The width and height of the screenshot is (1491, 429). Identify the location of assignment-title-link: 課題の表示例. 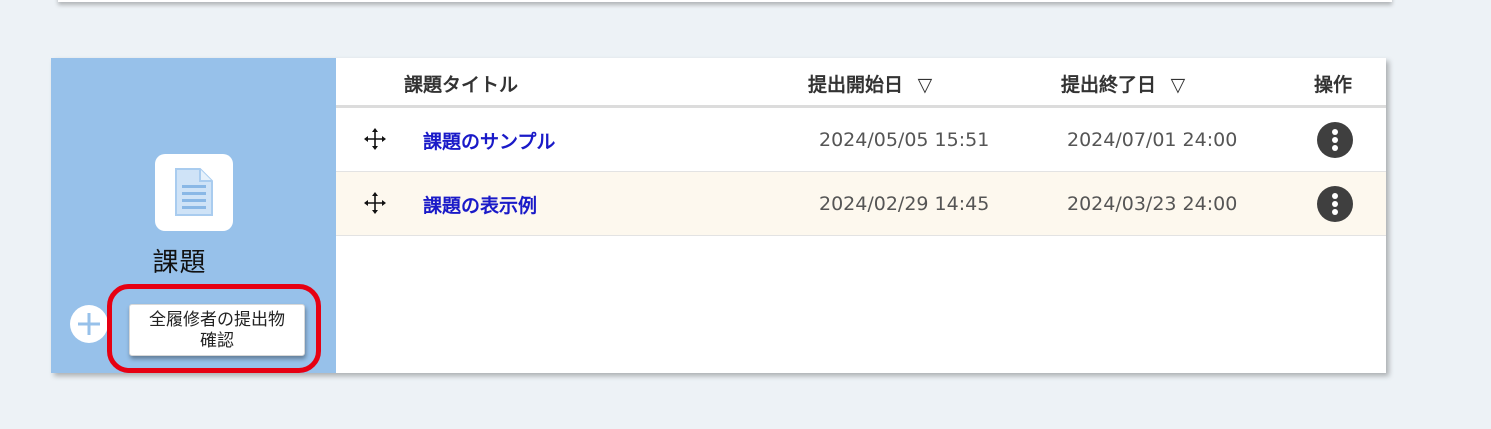
(480, 204).